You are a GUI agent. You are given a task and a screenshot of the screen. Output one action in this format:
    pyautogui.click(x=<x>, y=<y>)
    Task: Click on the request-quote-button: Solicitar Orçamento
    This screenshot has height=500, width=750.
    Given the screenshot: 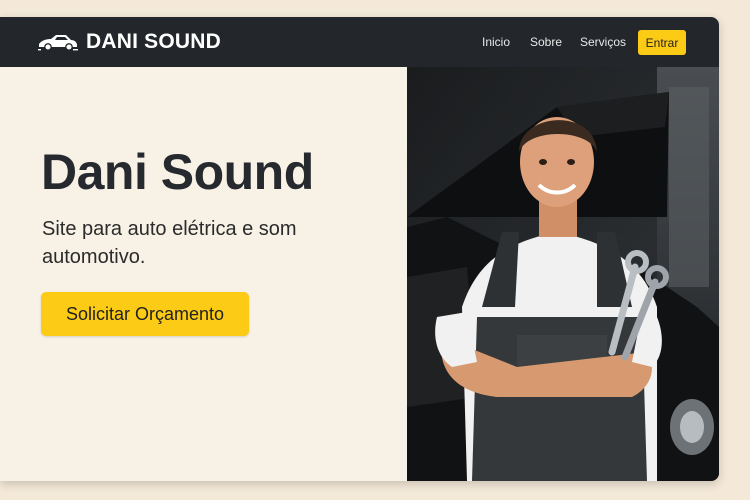 What is the action you would take?
    pyautogui.click(x=145, y=314)
    